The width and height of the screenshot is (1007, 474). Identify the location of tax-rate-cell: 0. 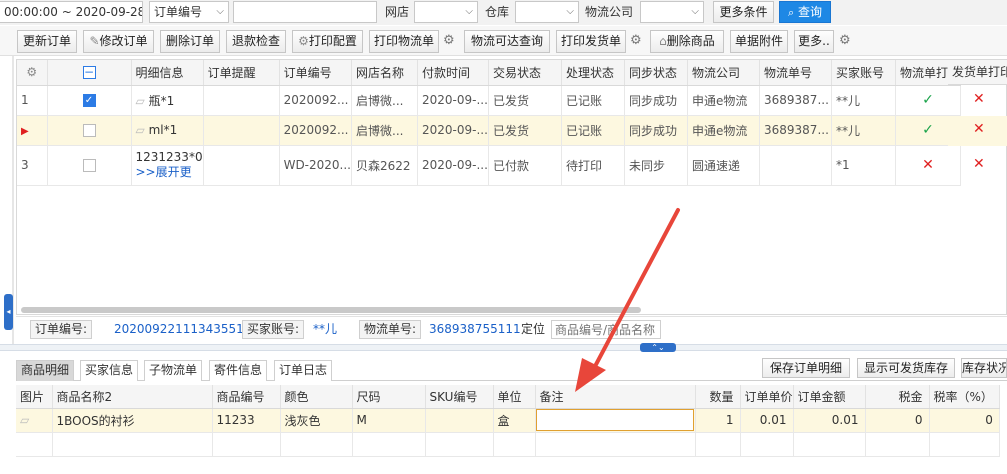
(964, 420).